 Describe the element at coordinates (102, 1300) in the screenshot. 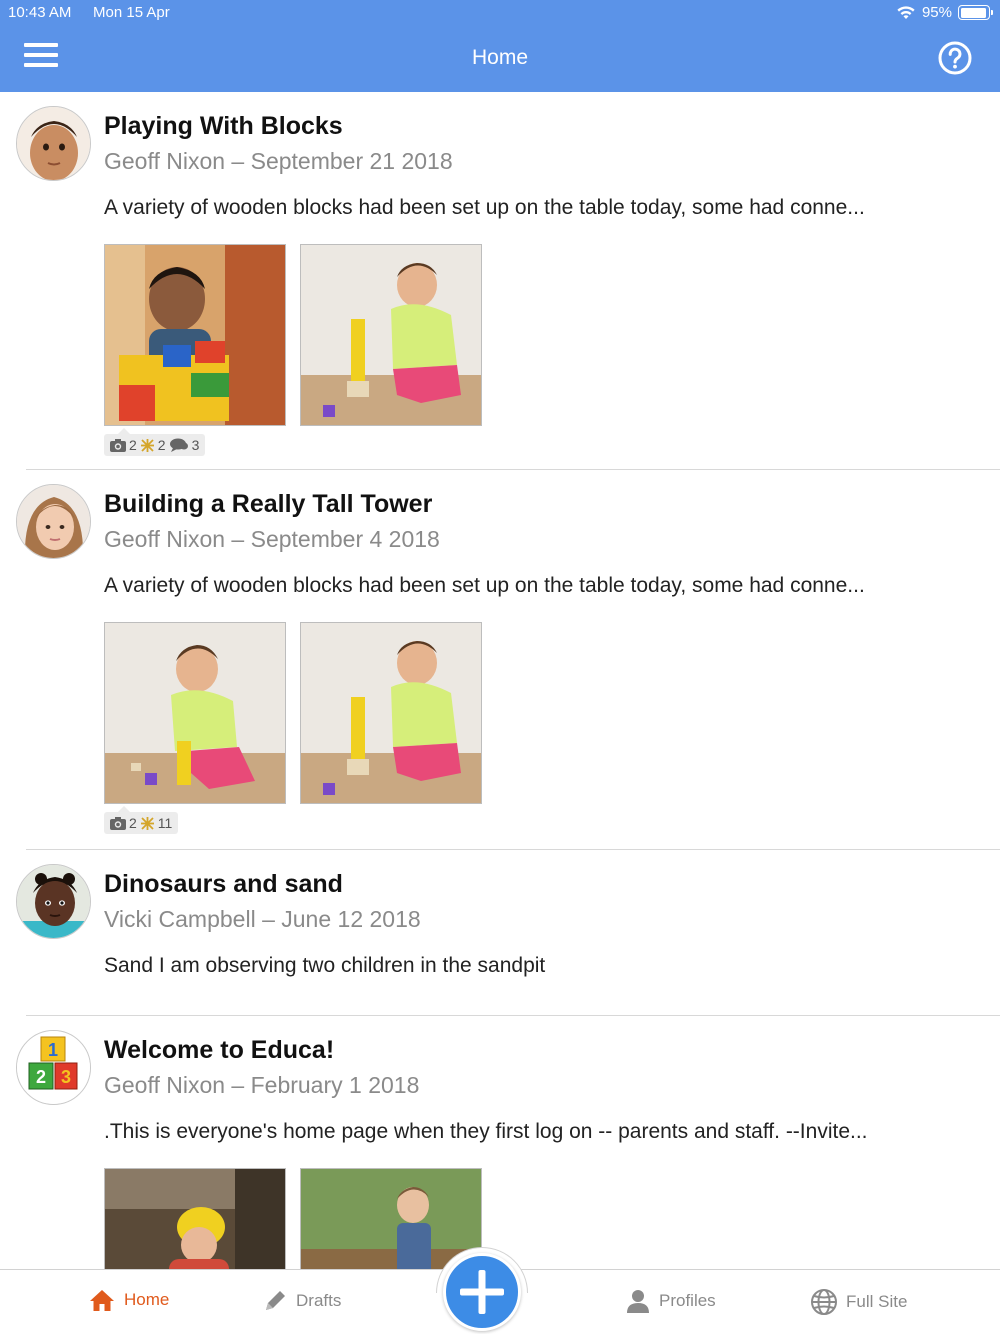

I see `home-icon` at that location.